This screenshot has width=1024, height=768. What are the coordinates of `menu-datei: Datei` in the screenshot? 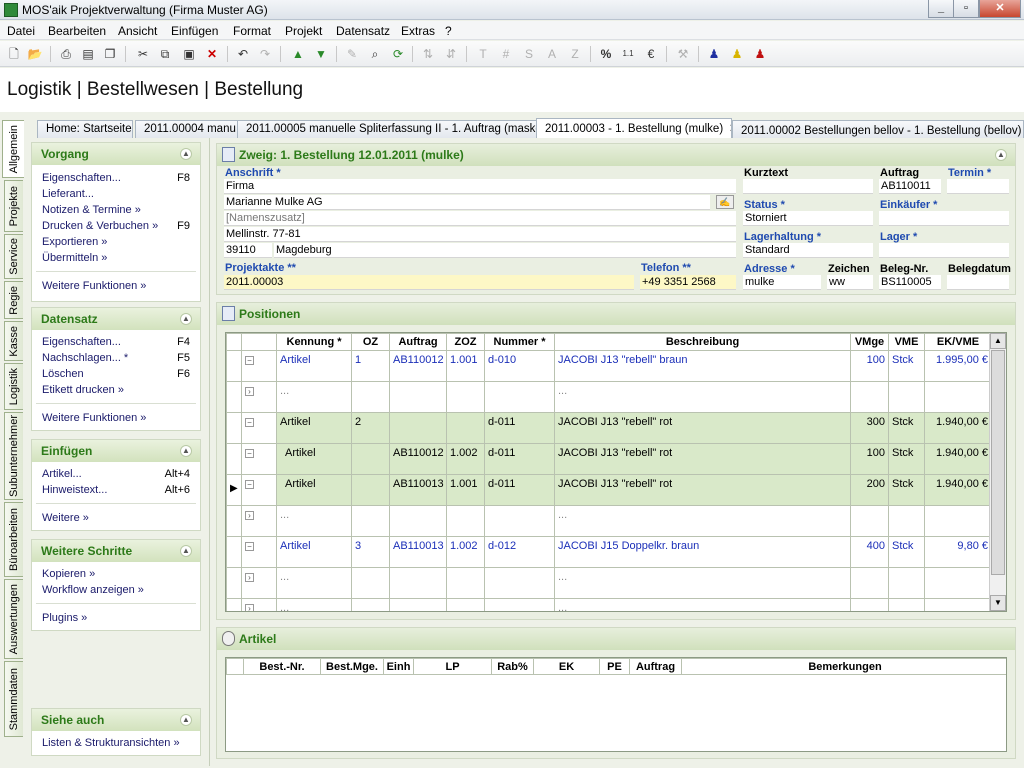 It's located at (21, 31).